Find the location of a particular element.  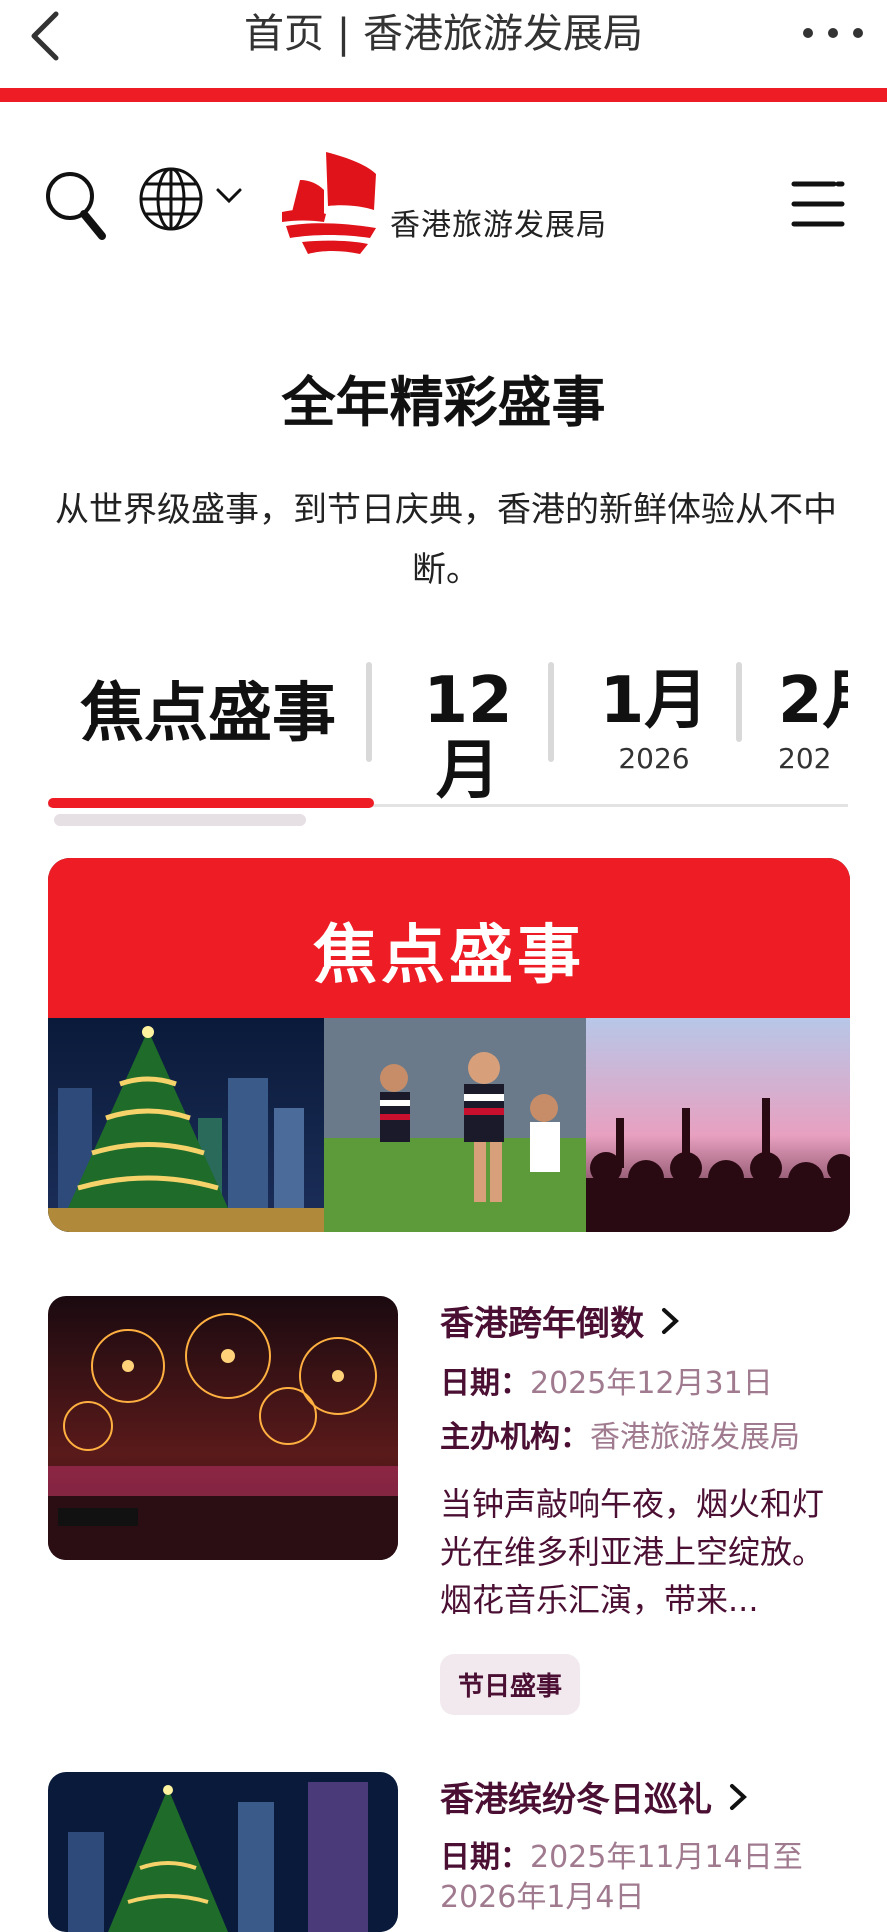

globe-icon is located at coordinates (171, 199).